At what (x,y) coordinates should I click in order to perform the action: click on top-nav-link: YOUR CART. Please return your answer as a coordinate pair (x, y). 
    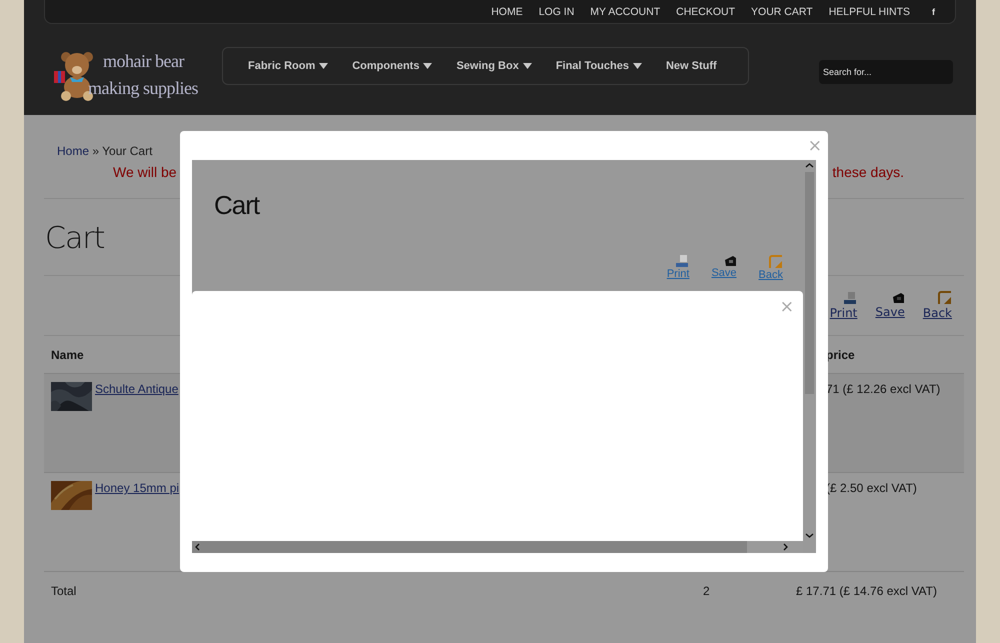
    Looking at the image, I should click on (782, 12).